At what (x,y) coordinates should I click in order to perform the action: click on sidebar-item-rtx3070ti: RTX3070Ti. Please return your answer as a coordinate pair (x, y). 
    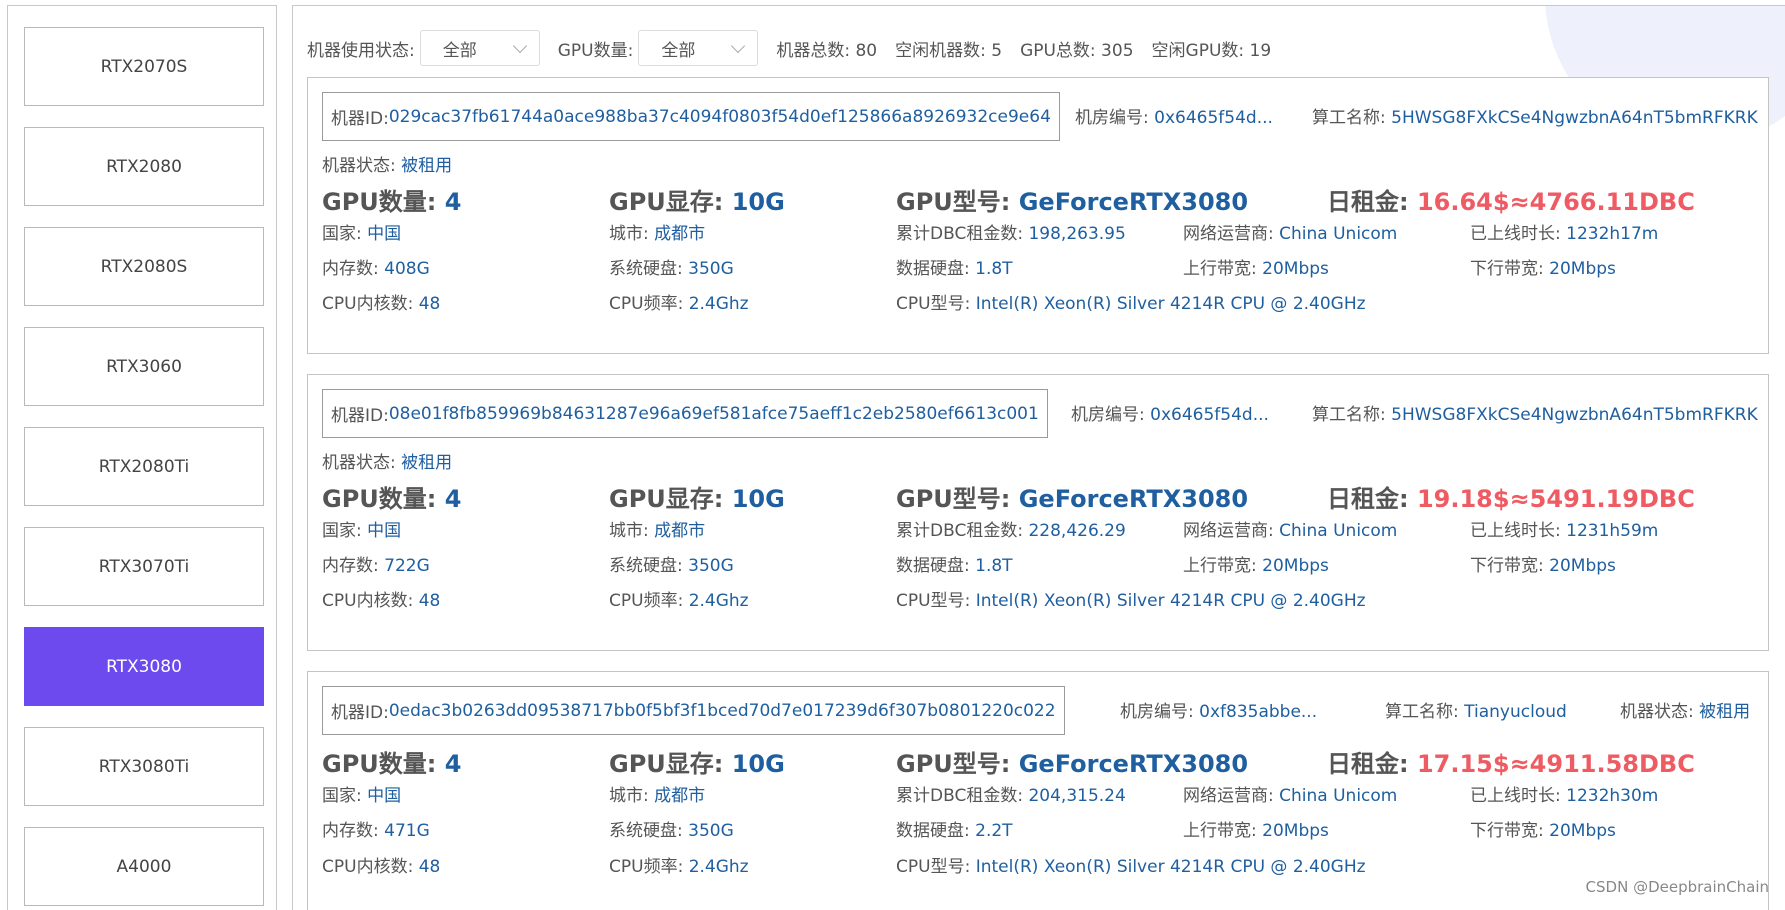
    Looking at the image, I should click on (144, 566).